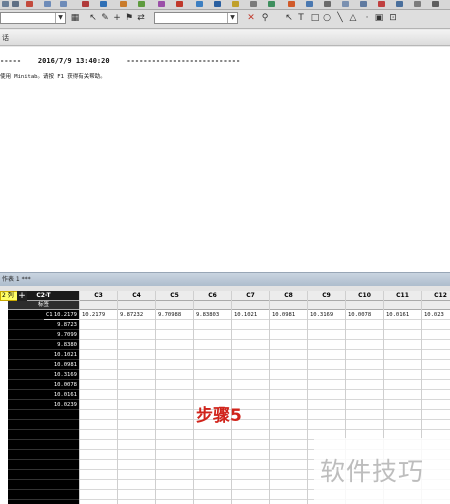 The height and width of the screenshot is (504, 450). What do you see at coordinates (363, 4) in the screenshot?
I see `new-window-icon` at bounding box center [363, 4].